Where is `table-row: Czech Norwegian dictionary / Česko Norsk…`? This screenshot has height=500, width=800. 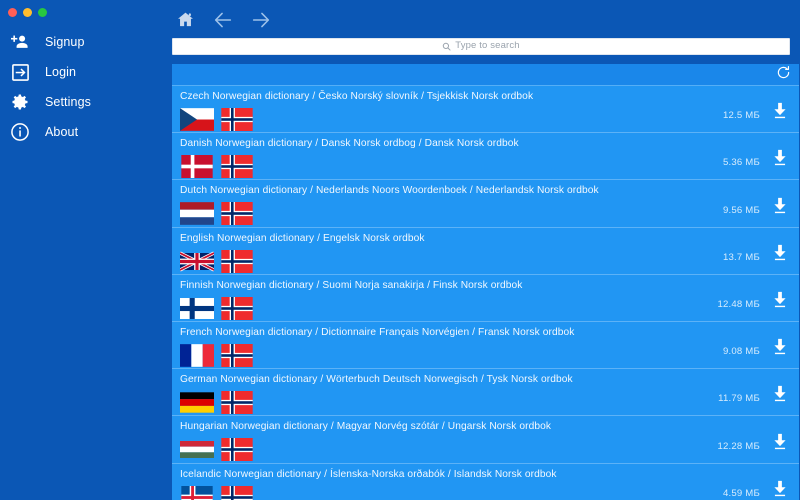 table-row: Czech Norwegian dictionary / Česko Norsk… is located at coordinates (485, 110).